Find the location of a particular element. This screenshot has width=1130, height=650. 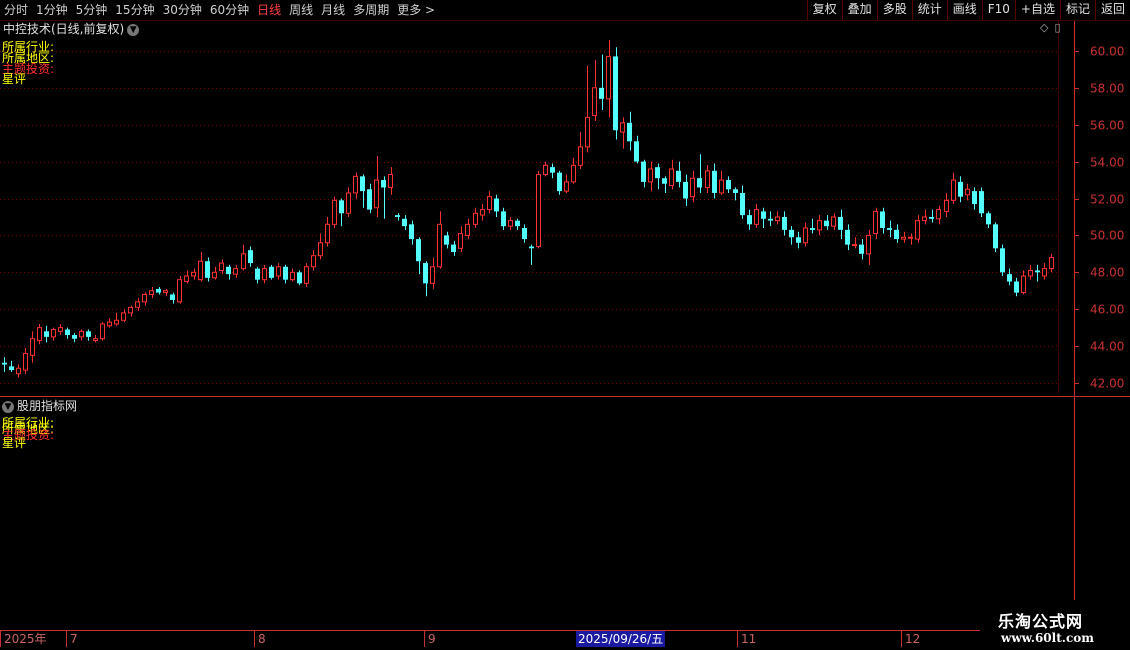

chart-title: 中控技术(日线,前复权) ▼ is located at coordinates (71, 29).